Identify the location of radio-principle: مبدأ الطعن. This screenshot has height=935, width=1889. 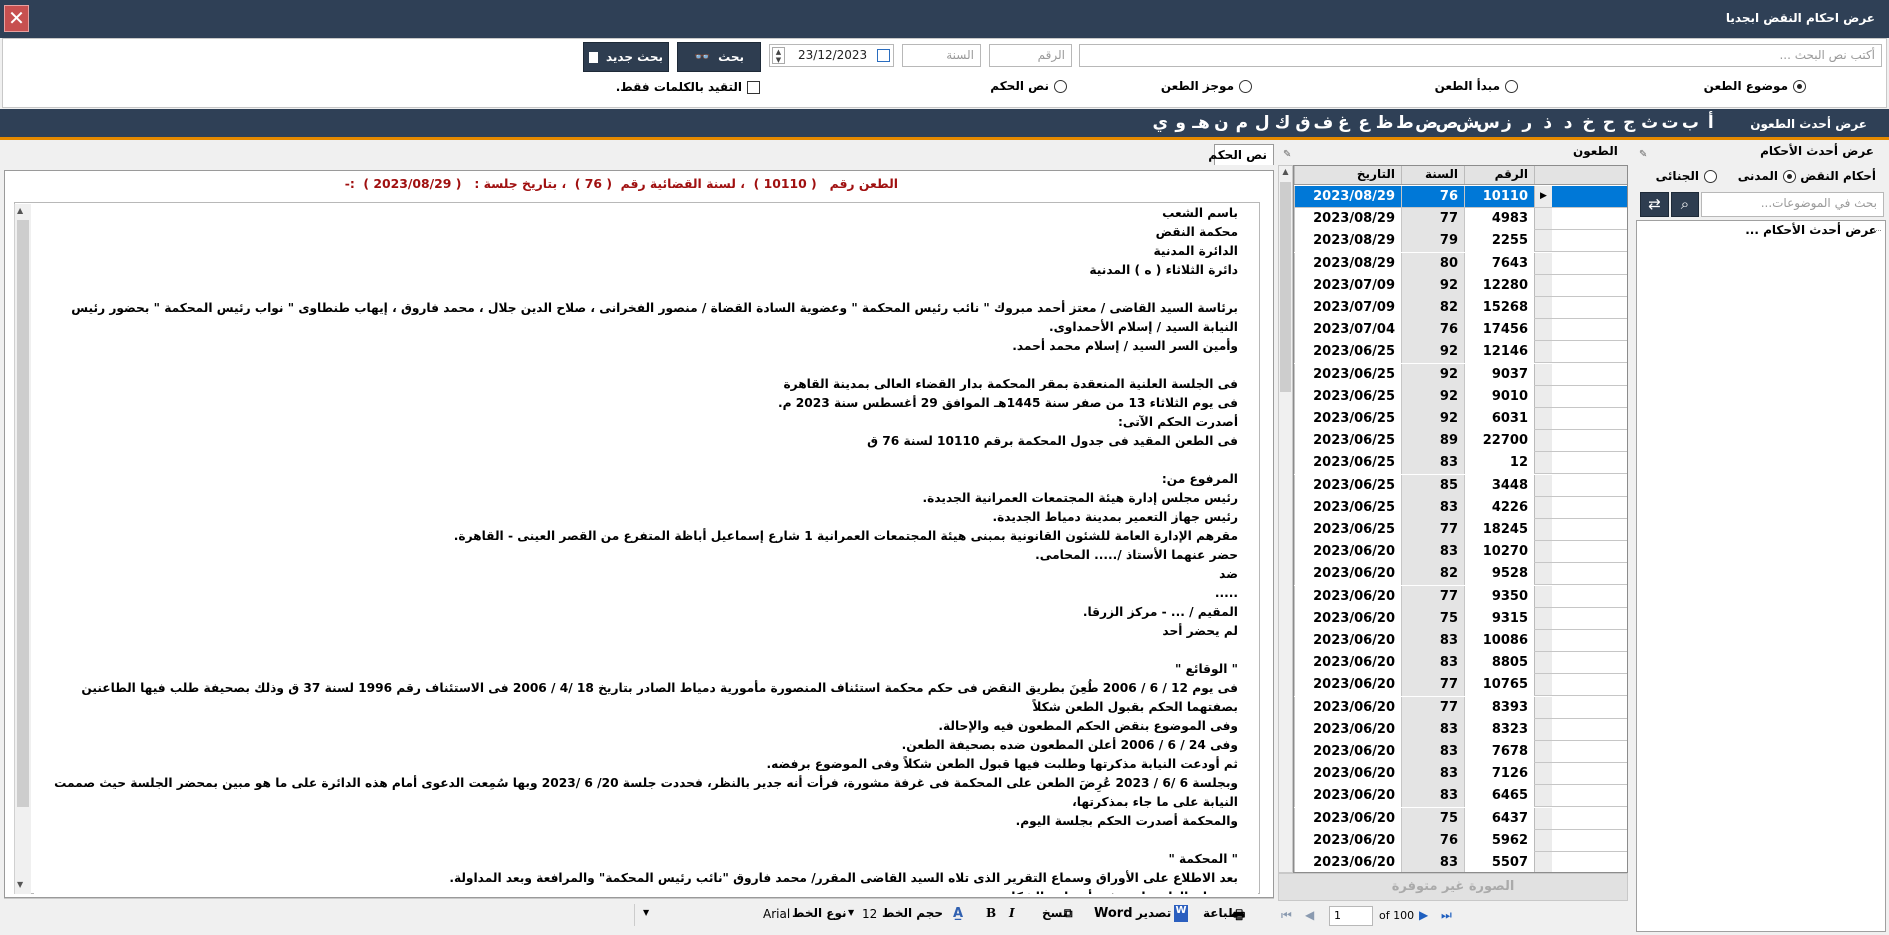
(1476, 86).